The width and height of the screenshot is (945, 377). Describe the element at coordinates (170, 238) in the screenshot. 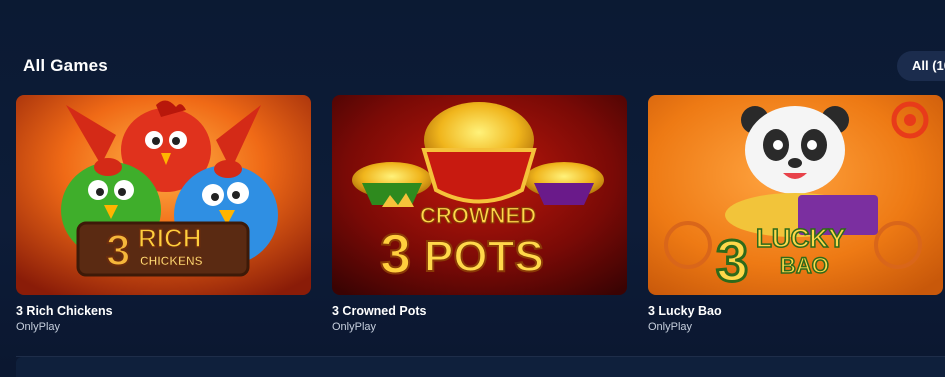

I see `svg-text: RICH` at that location.